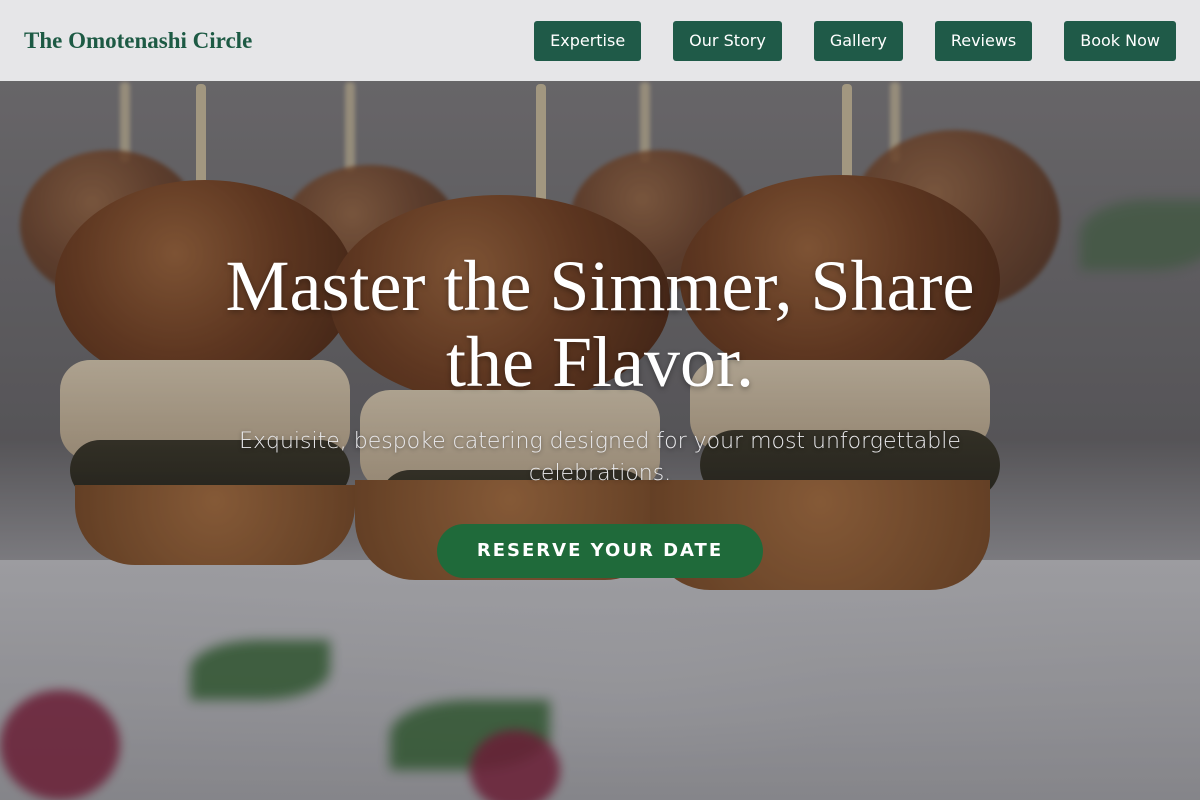 Image resolution: width=1200 pixels, height=800 pixels. Describe the element at coordinates (983, 40) in the screenshot. I see `nav-reviews-button: Reviews` at that location.